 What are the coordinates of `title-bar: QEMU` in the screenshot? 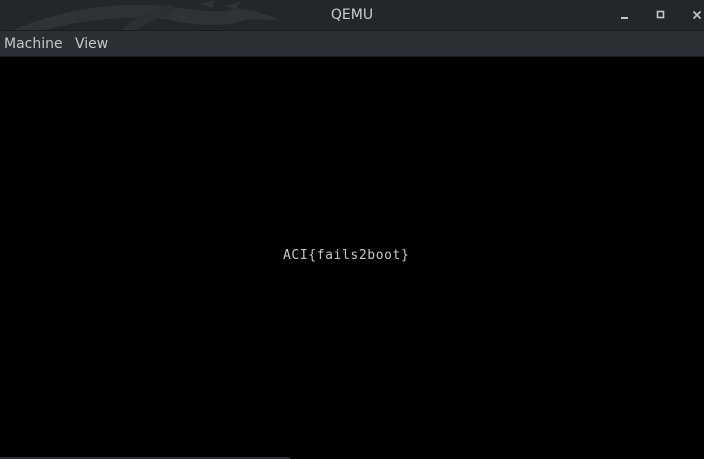 It's located at (352, 15).